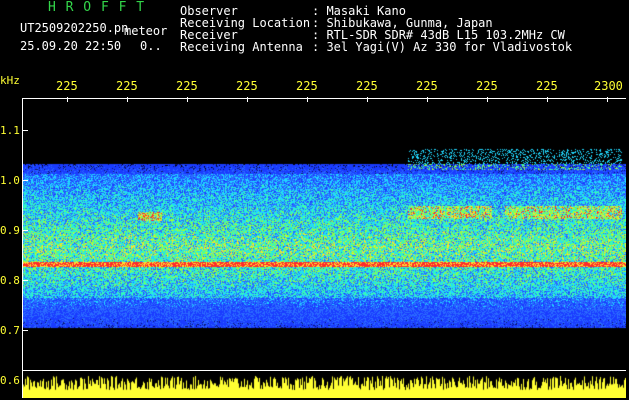 Image resolution: width=629 pixels, height=400 pixels. Describe the element at coordinates (74, 28) in the screenshot. I see `file-name: UT2509202250.pn` at that location.